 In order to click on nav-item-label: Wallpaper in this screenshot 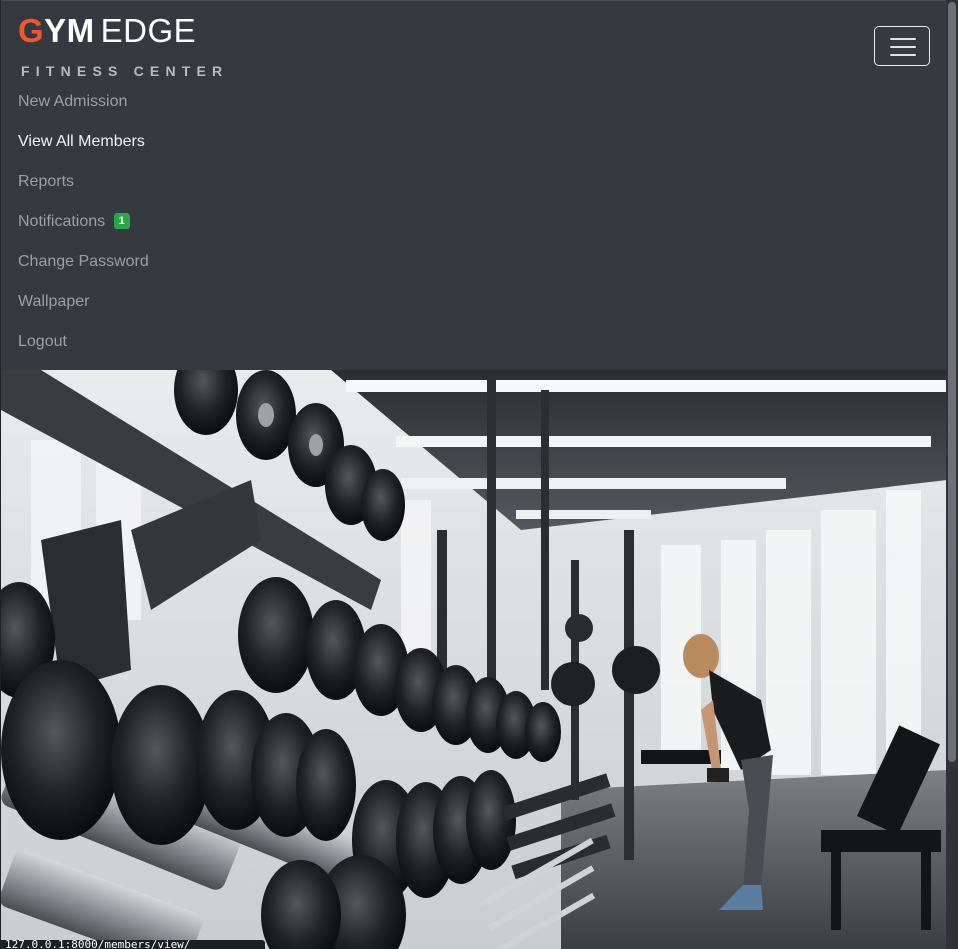, I will do `click(54, 301)`.